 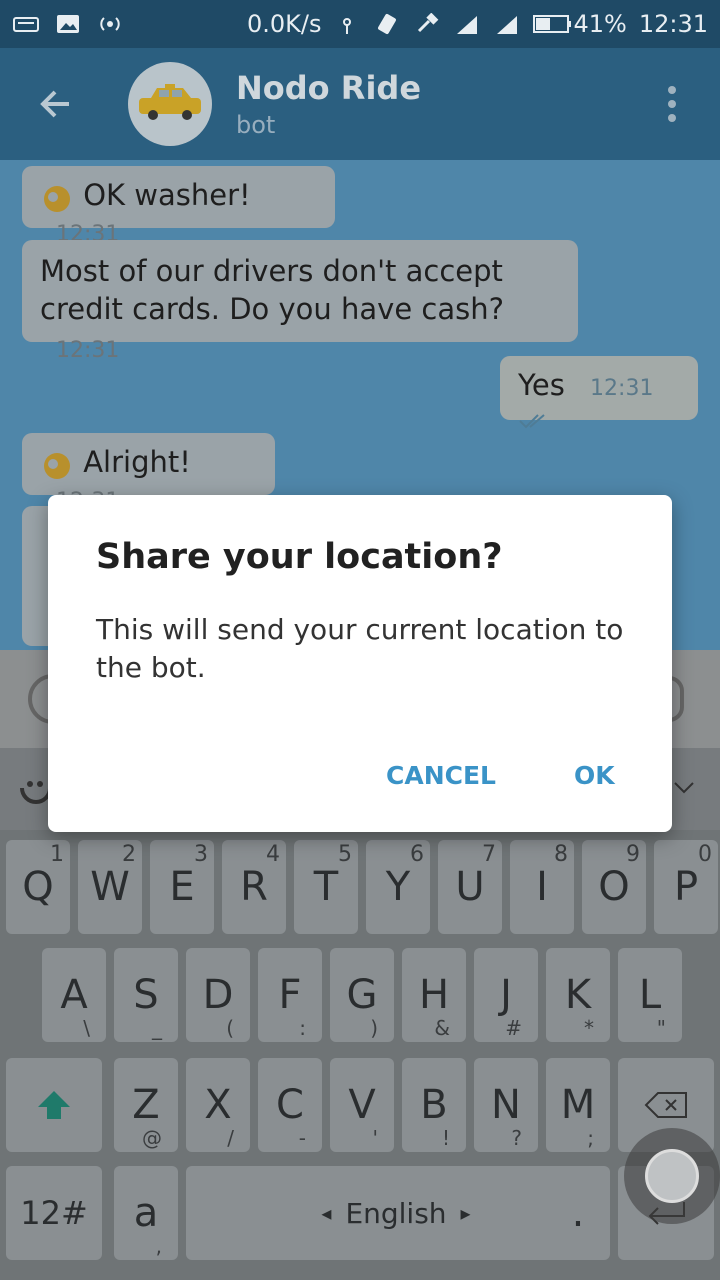 I want to click on ok-button: OK, so click(x=594, y=775).